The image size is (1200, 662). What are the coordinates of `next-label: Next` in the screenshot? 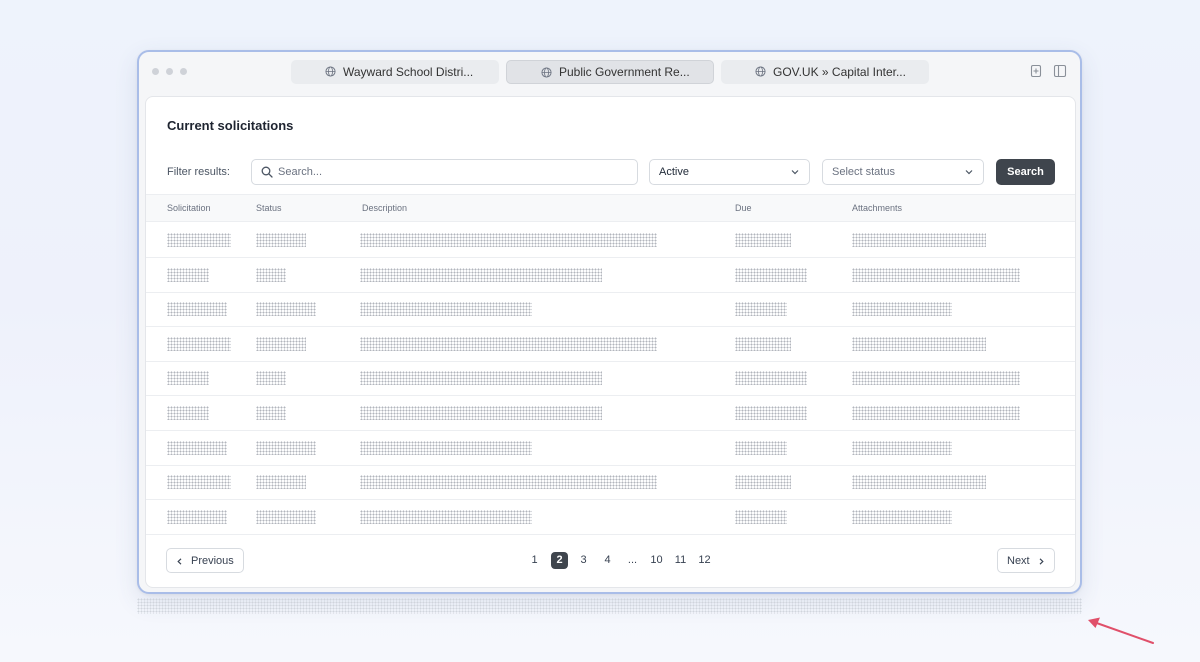 It's located at (1018, 560).